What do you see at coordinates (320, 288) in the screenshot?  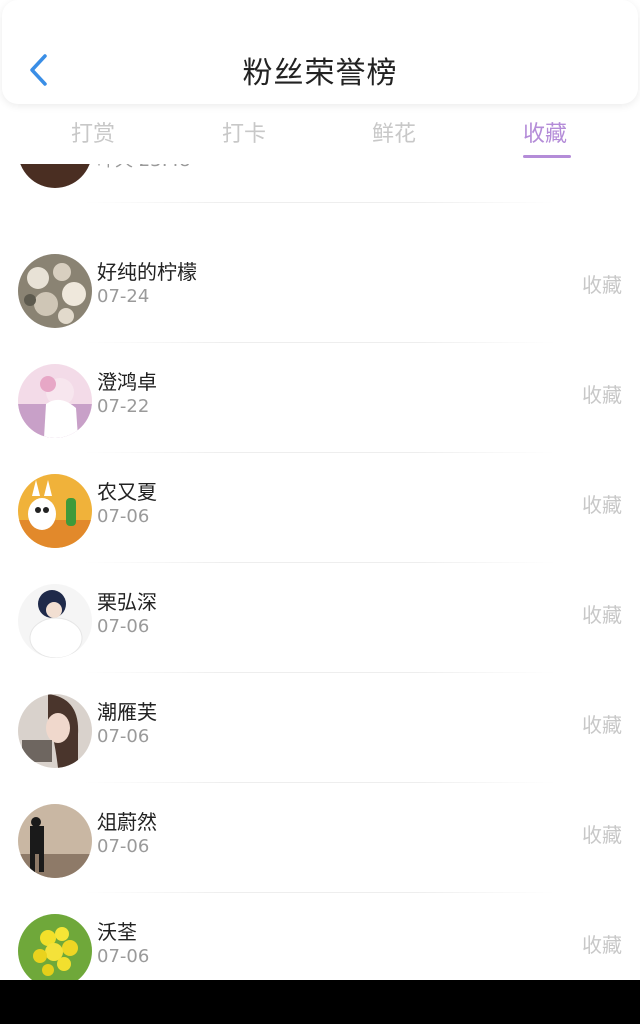 I see `list-item: 好纯的柠檬 07-24 收藏` at bounding box center [320, 288].